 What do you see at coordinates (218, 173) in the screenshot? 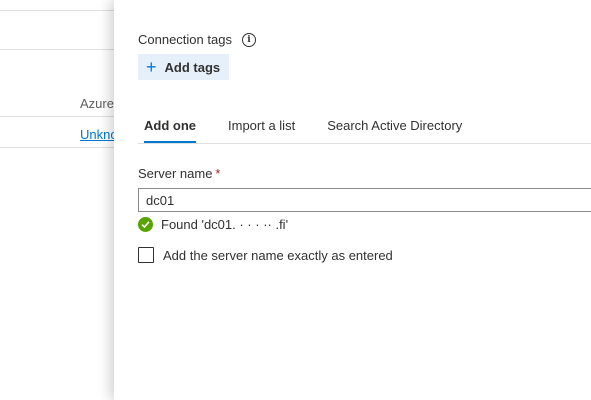
I see `required-marker: *` at bounding box center [218, 173].